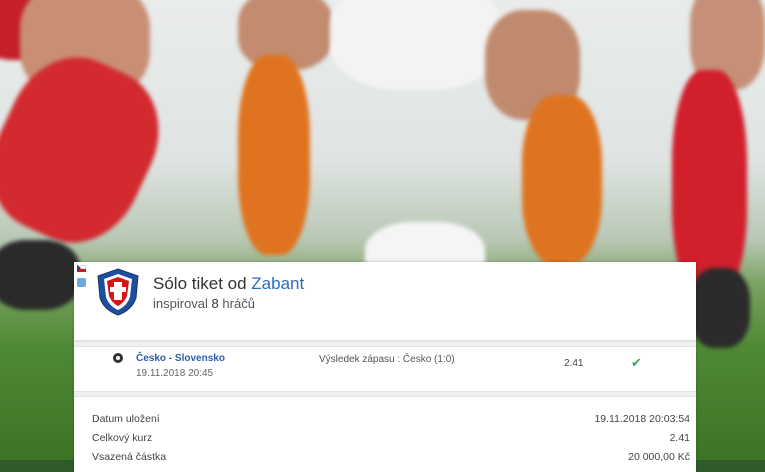 This screenshot has width=765, height=472. I want to click on match-teams-link: Česko - Slovensko, so click(180, 358).